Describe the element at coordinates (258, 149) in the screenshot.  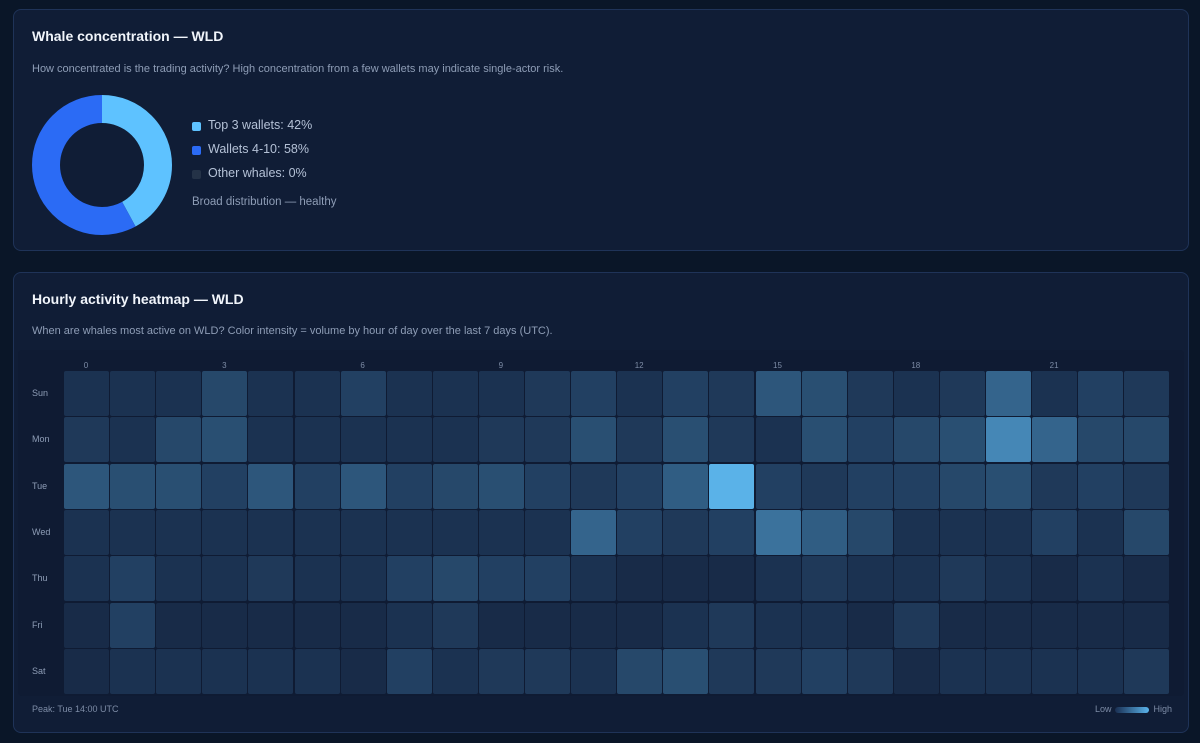
I see `legend-label: Wallets 4-10: 58%` at that location.